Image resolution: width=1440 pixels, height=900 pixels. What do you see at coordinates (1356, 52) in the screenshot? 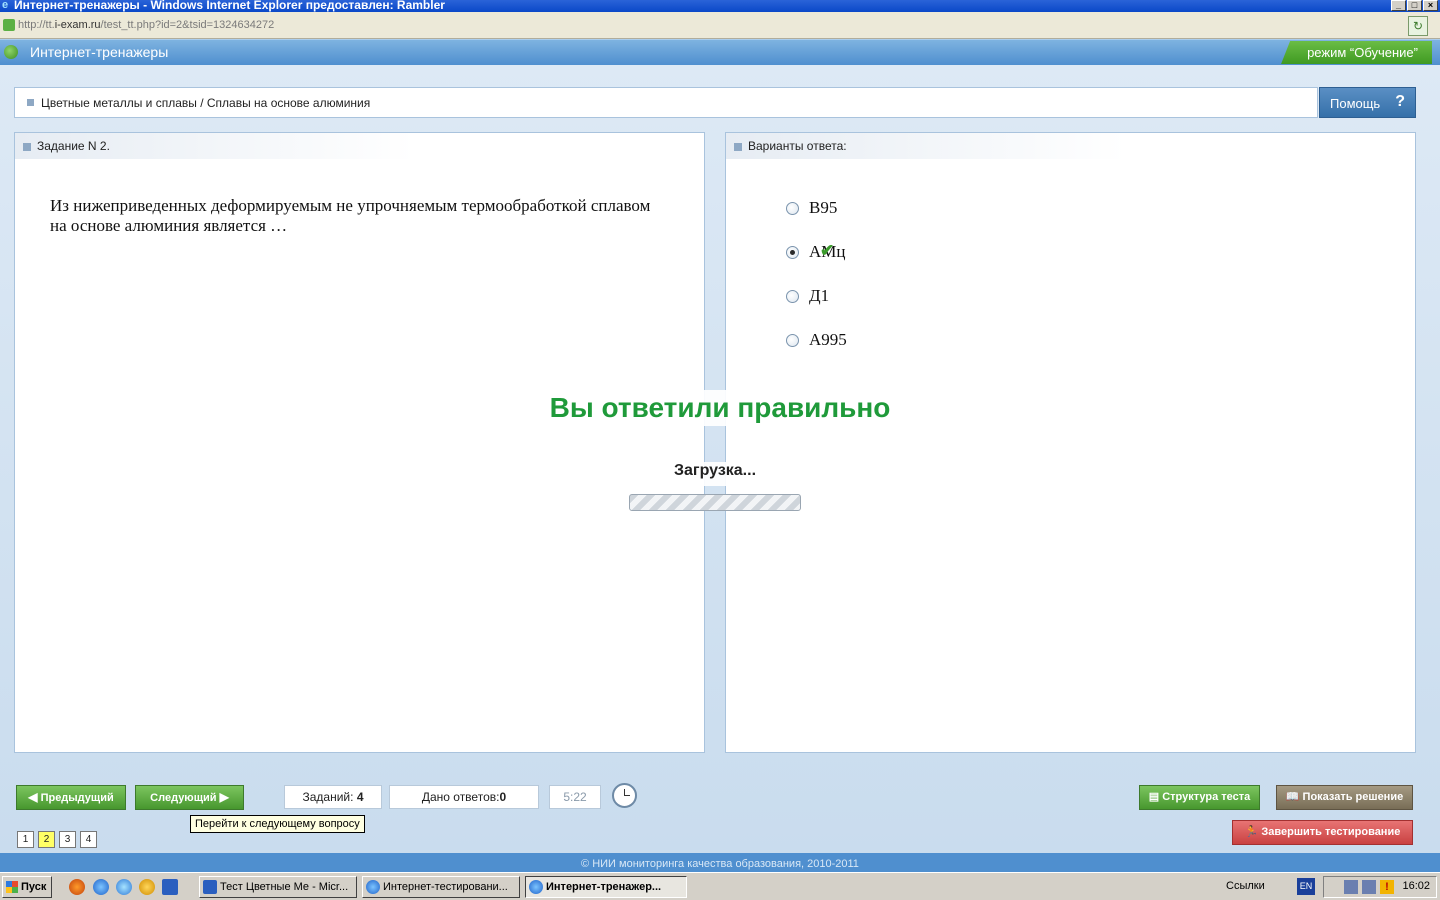
I see `mode-badge: режим “Обучение”` at bounding box center [1356, 52].